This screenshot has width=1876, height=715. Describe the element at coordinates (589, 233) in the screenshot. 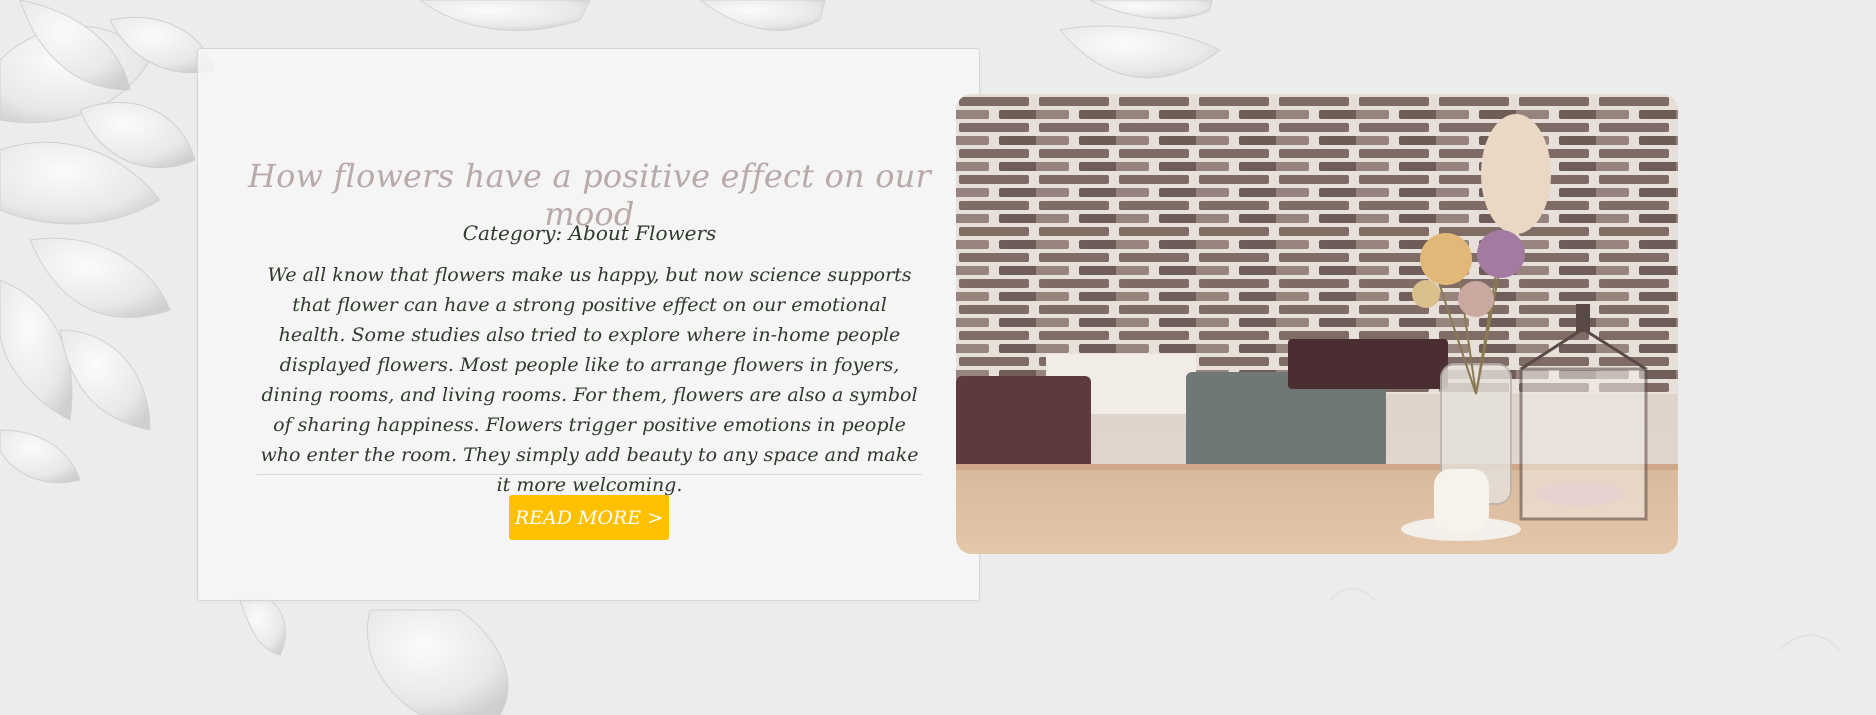

I see `article-category: Category: About Flowers` at that location.